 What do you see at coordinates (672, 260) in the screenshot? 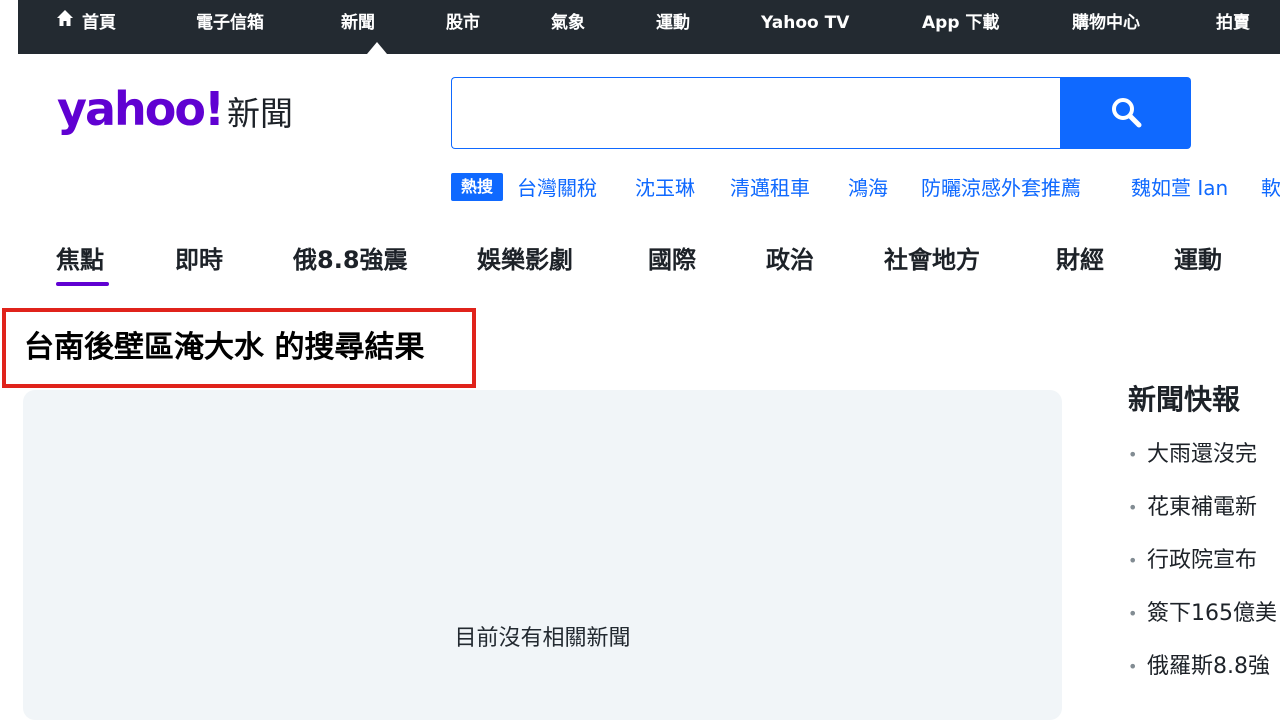
I see `tab-international: 國際` at bounding box center [672, 260].